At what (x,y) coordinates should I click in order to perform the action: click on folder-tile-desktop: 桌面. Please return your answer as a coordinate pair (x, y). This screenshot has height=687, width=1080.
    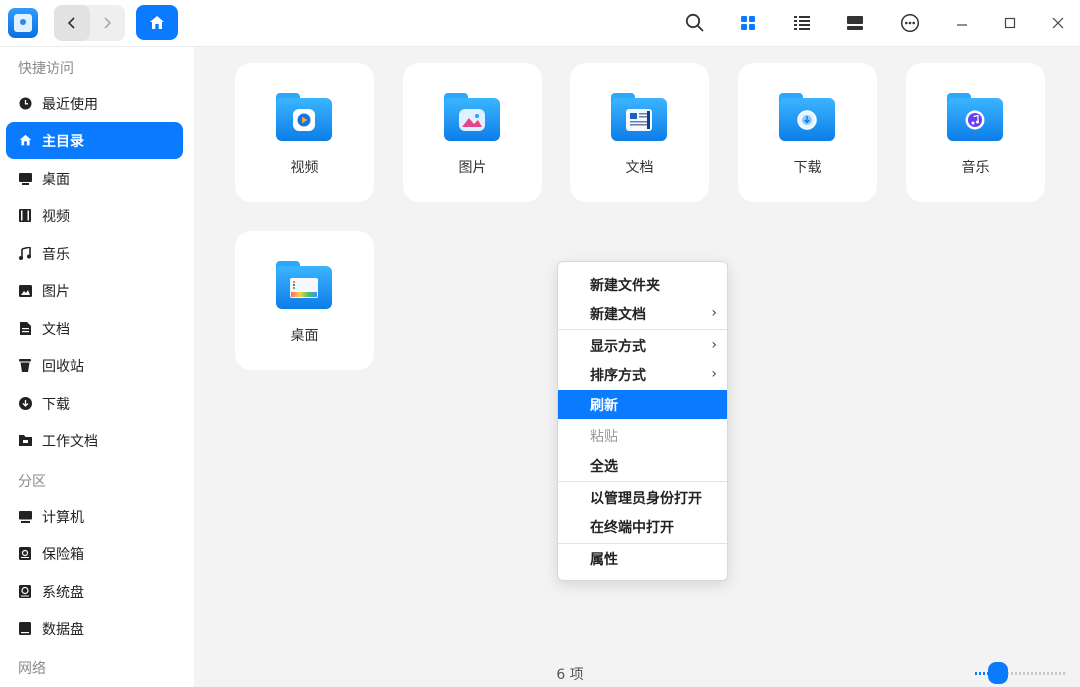
    Looking at the image, I should click on (304, 300).